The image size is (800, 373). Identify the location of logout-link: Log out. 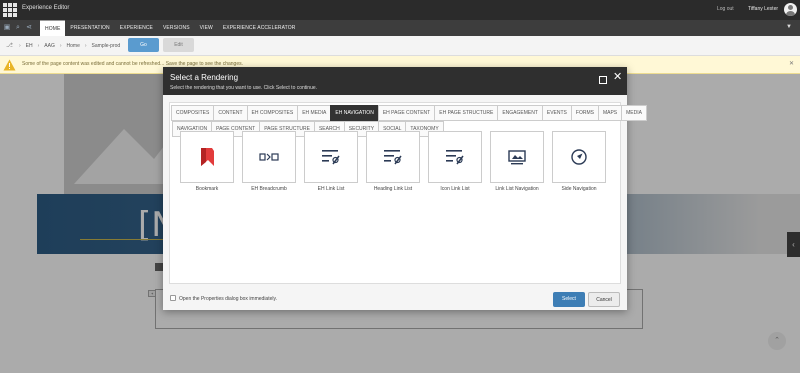
(725, 9).